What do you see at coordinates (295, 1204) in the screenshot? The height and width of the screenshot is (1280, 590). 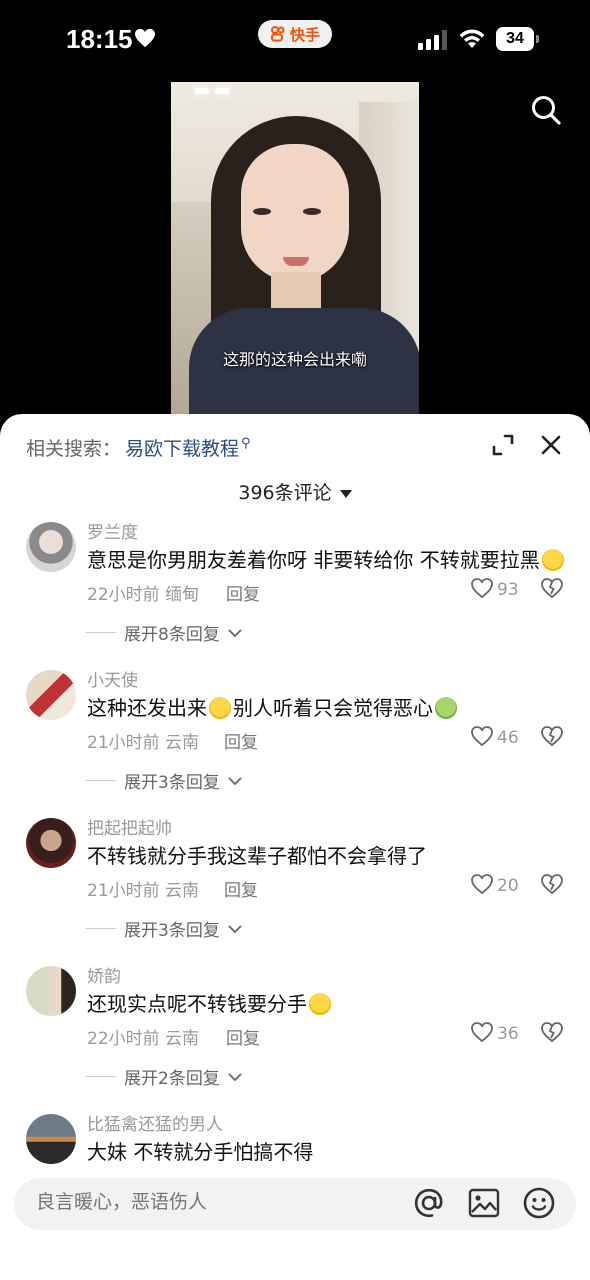 I see `comment-input-bar` at bounding box center [295, 1204].